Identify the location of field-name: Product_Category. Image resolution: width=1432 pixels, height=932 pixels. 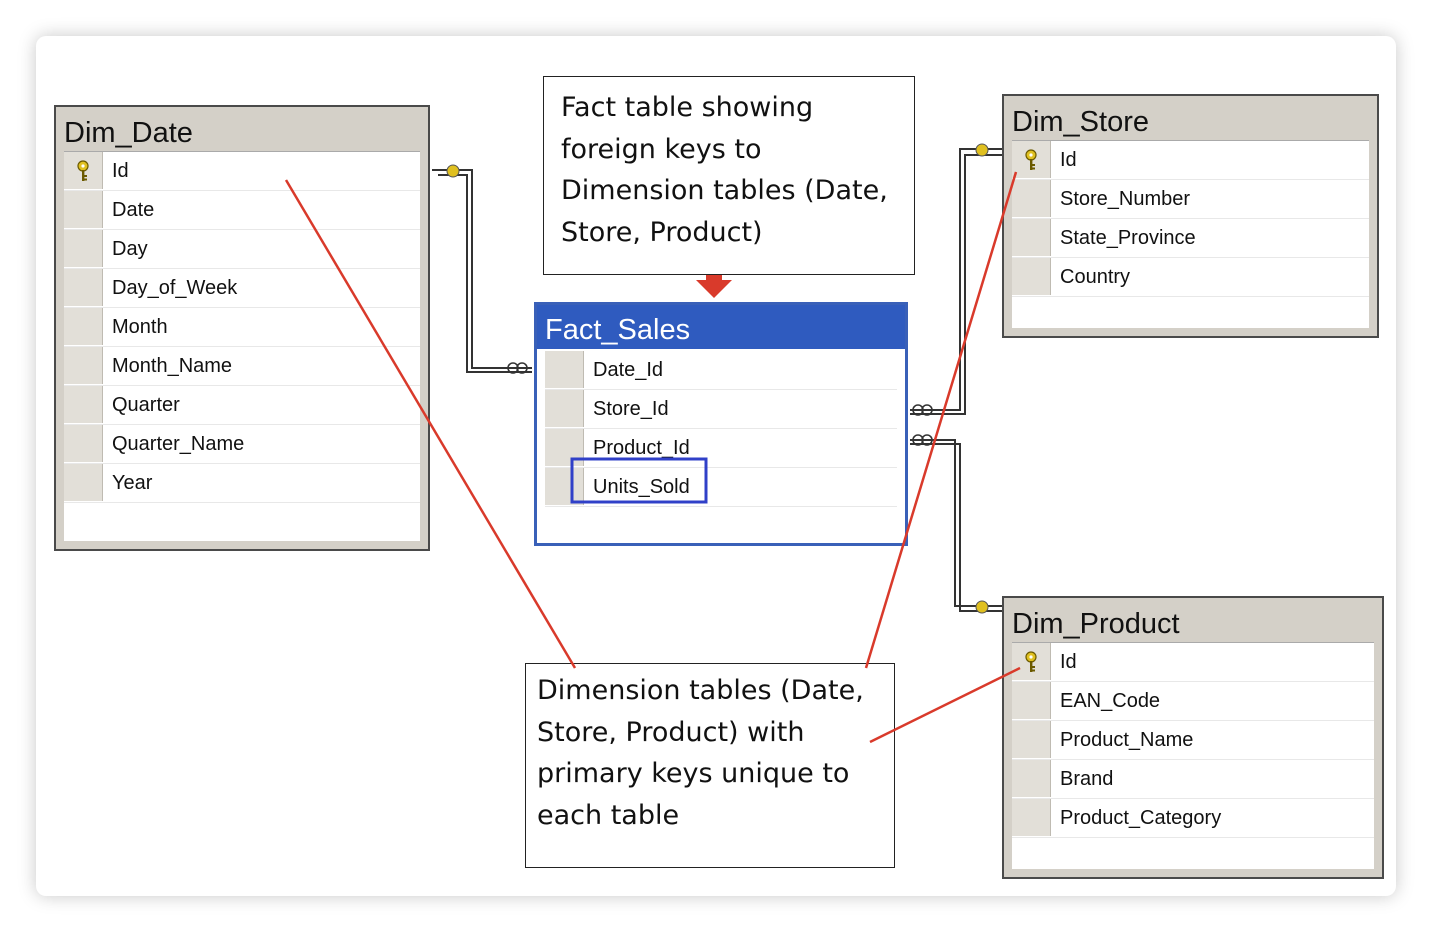
(1141, 818).